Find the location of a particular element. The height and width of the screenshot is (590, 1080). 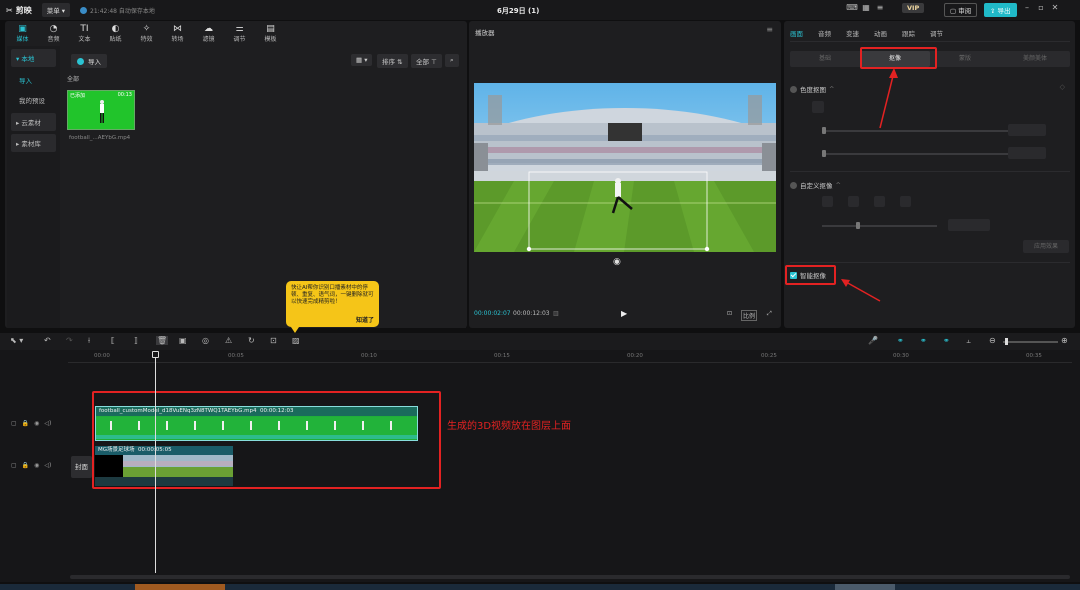

tab-speed: 变速 is located at coordinates (852, 33).